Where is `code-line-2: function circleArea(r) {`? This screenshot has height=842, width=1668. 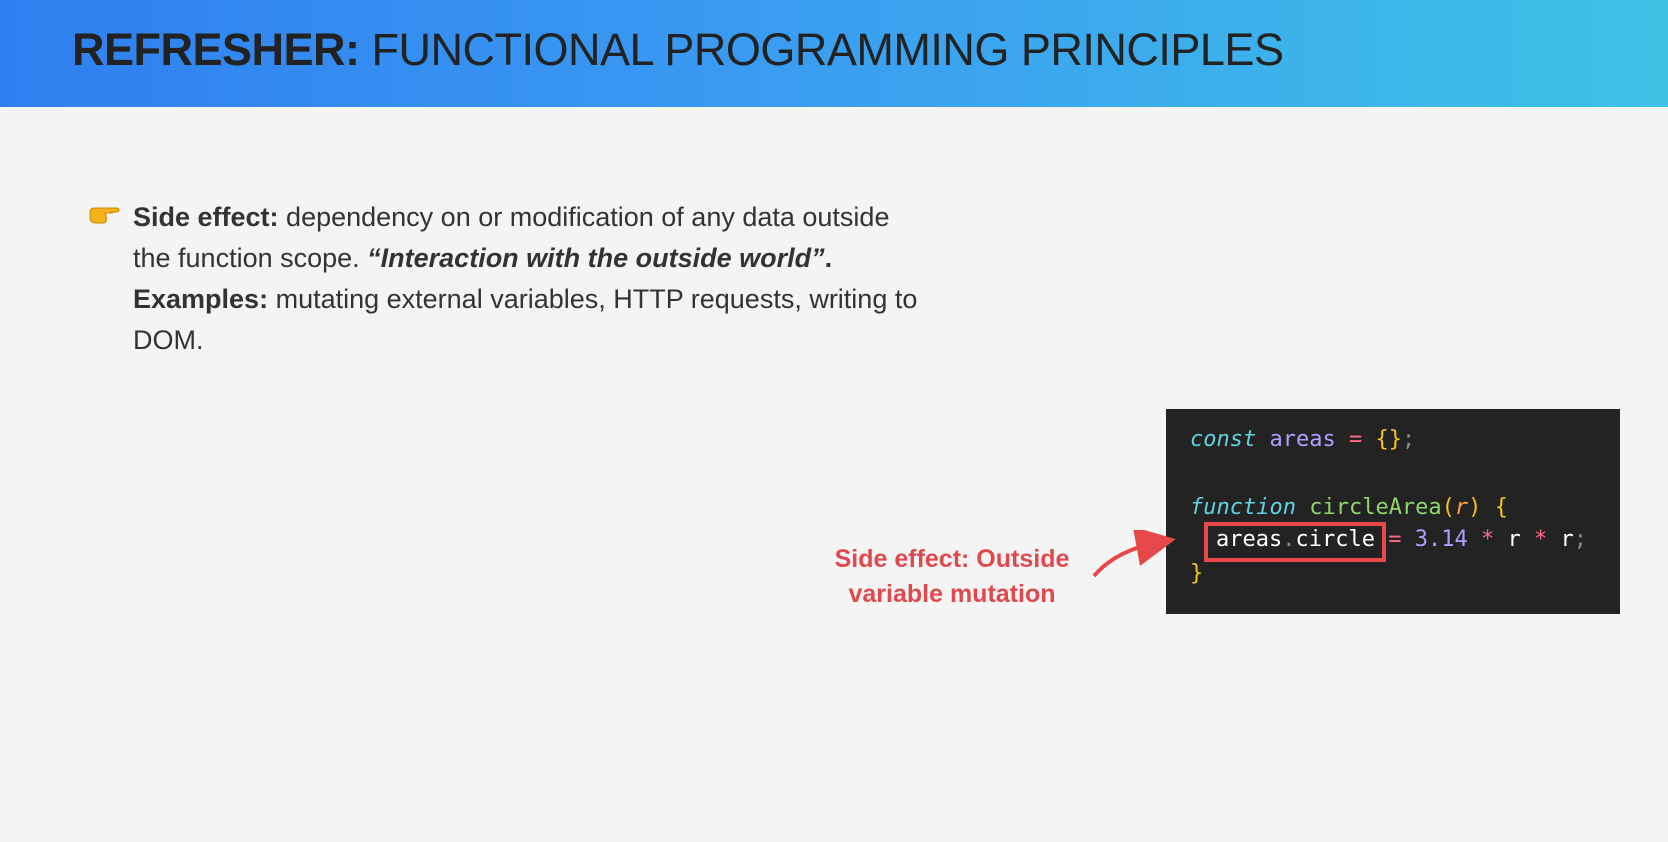 code-line-2: function circleArea(r) { is located at coordinates (1349, 507).